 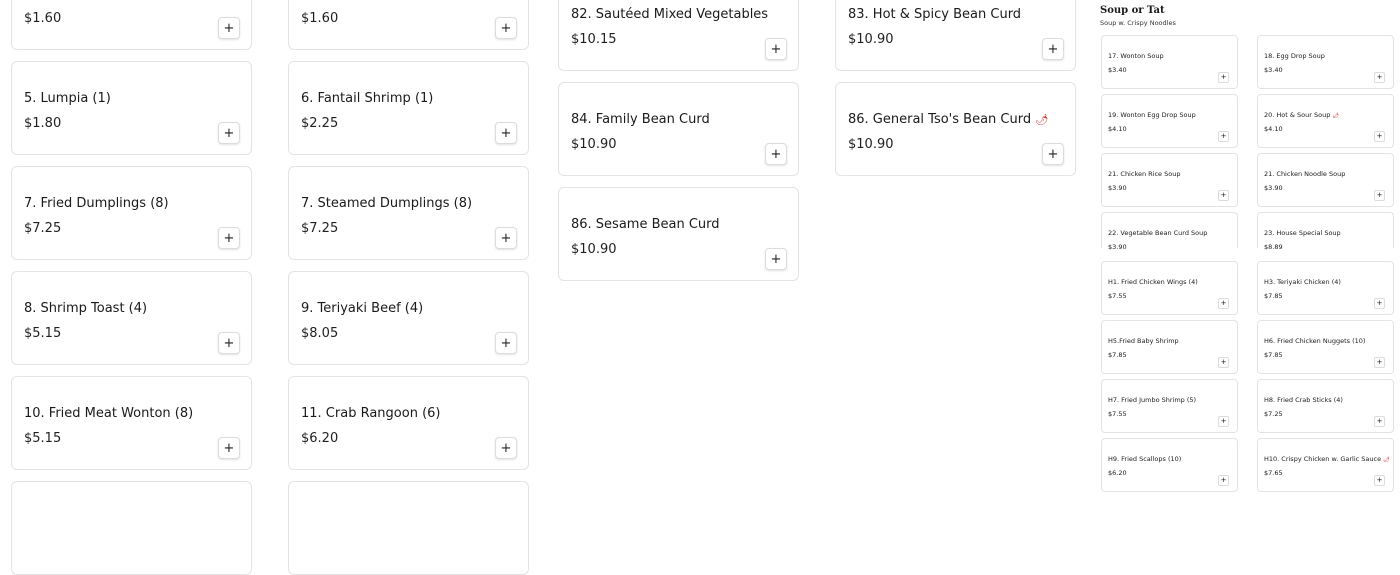 I want to click on side-item-card: H3. Teriyaki Chicken (4) $7.85 +, so click(x=1325, y=288).